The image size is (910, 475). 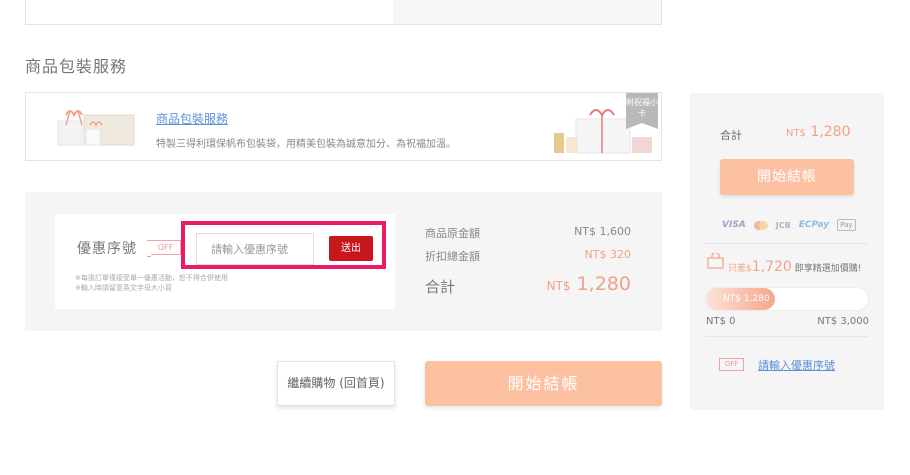 What do you see at coordinates (76, 66) in the screenshot?
I see `section-title: 商品包裝服務` at bounding box center [76, 66].